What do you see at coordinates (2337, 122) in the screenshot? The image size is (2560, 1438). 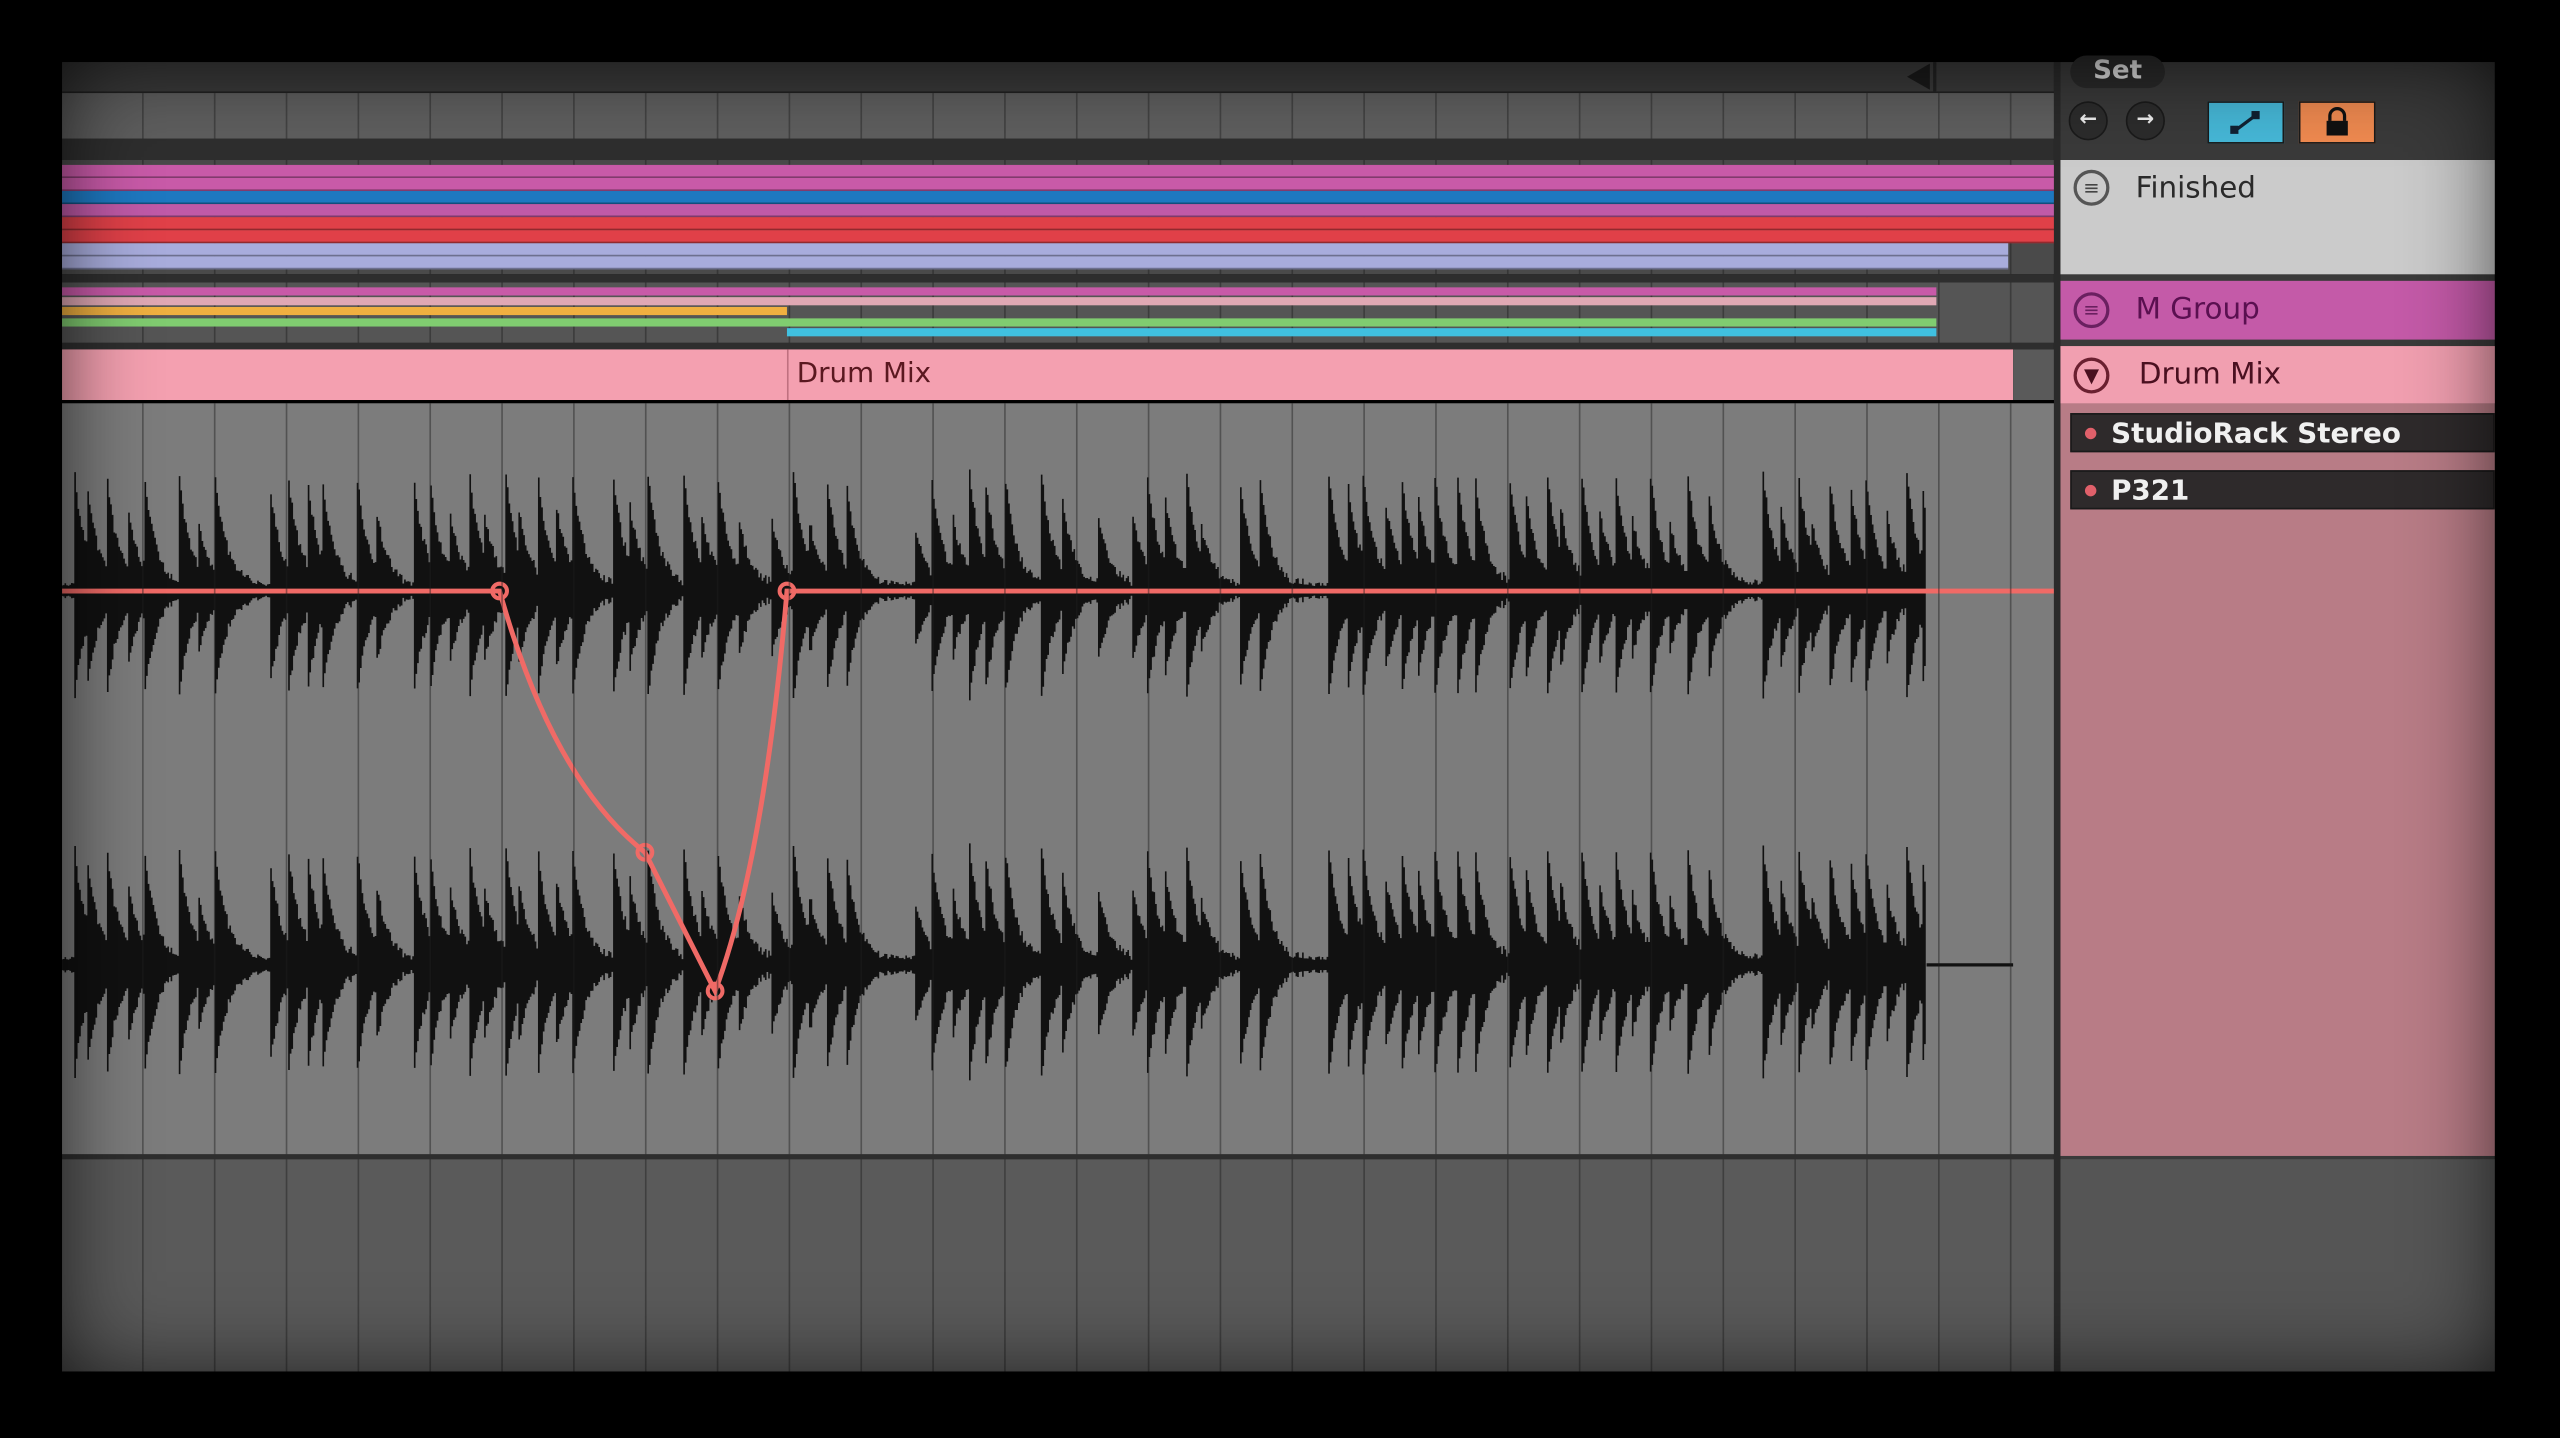 I see `lock-button` at bounding box center [2337, 122].